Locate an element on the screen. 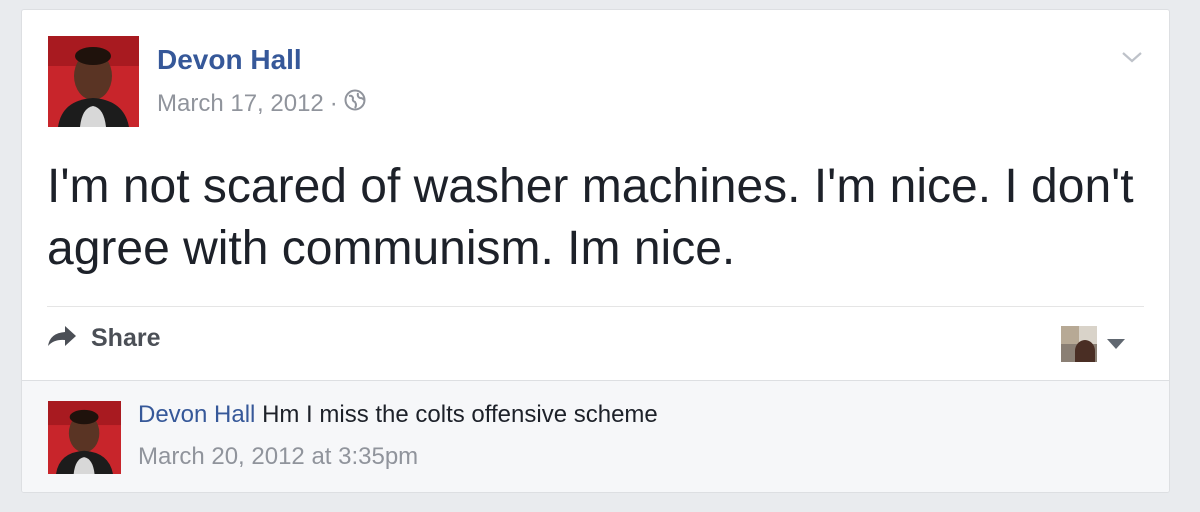 This screenshot has height=512, width=1200. chevron-down-icon is located at coordinates (1132, 57).